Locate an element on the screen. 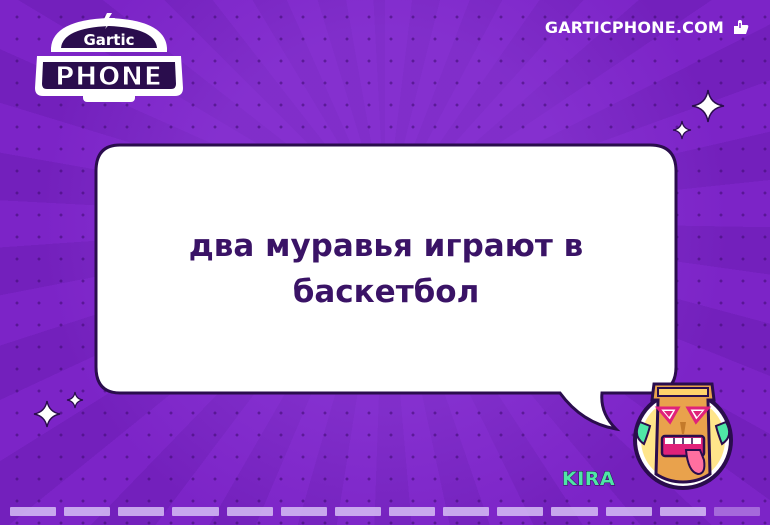  logo-top-text: Gartic is located at coordinates (108, 40).